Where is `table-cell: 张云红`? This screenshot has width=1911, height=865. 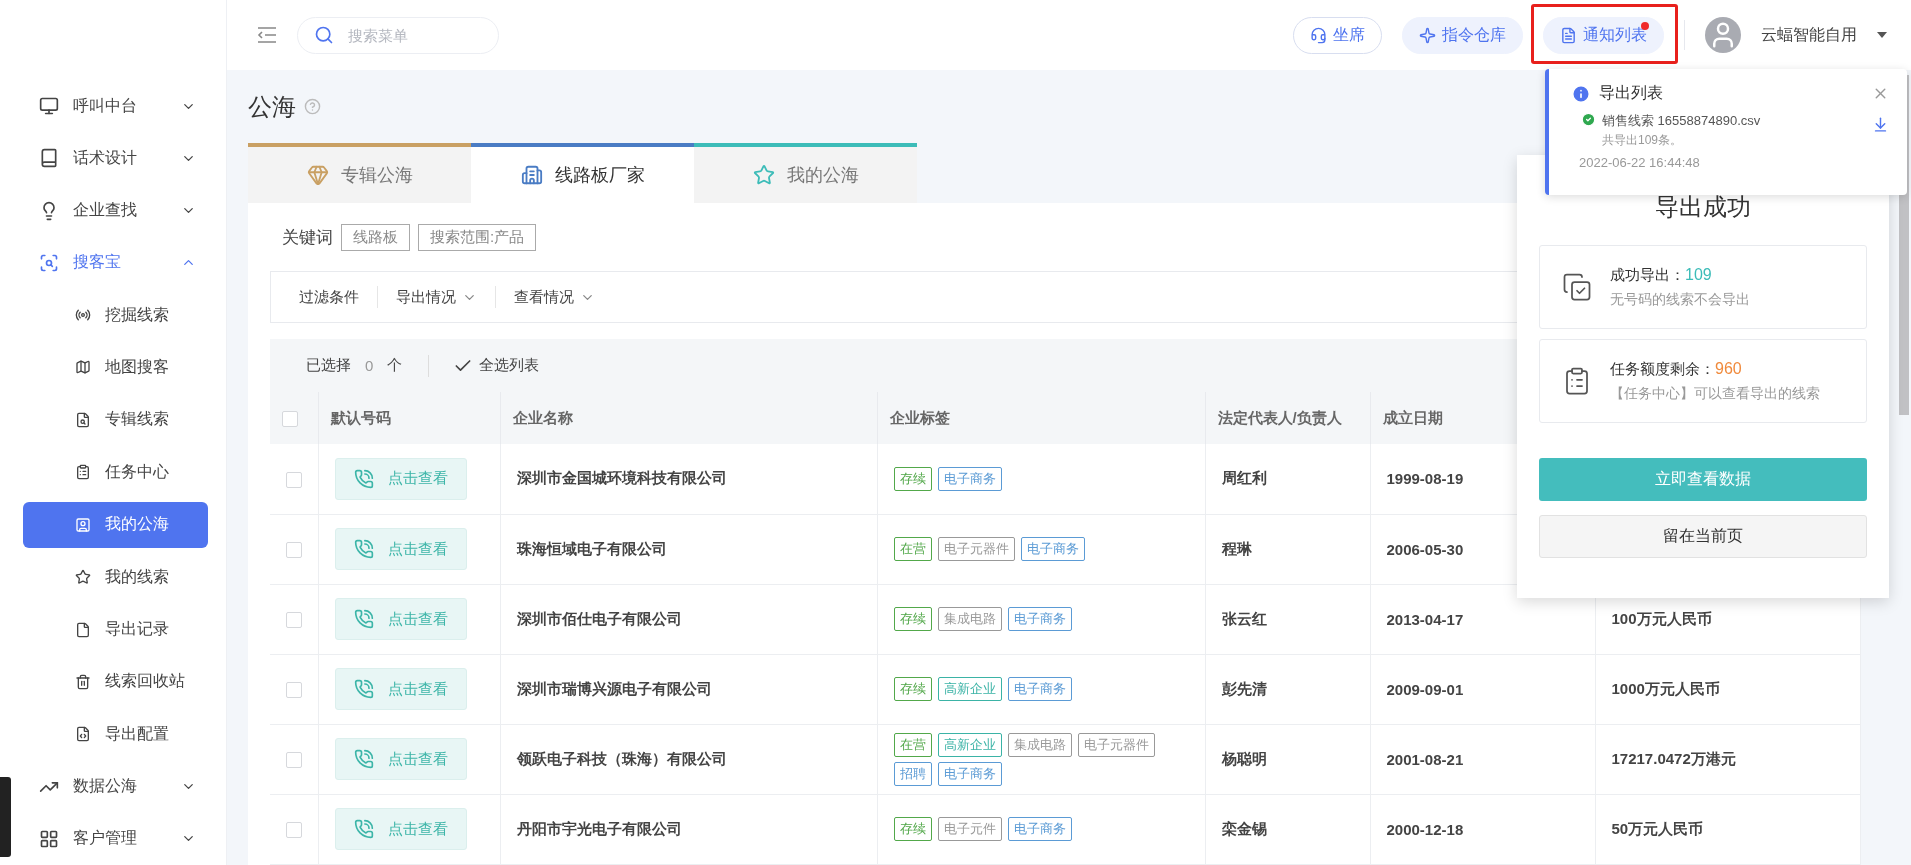 table-cell: 张云红 is located at coordinates (1287, 619).